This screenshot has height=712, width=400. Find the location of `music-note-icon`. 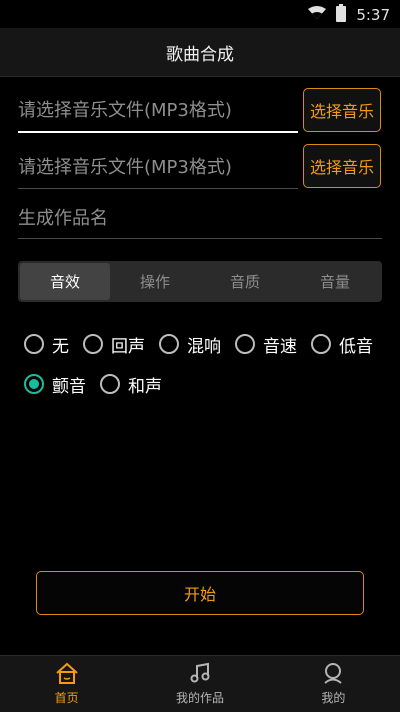

music-note-icon is located at coordinates (200, 675).